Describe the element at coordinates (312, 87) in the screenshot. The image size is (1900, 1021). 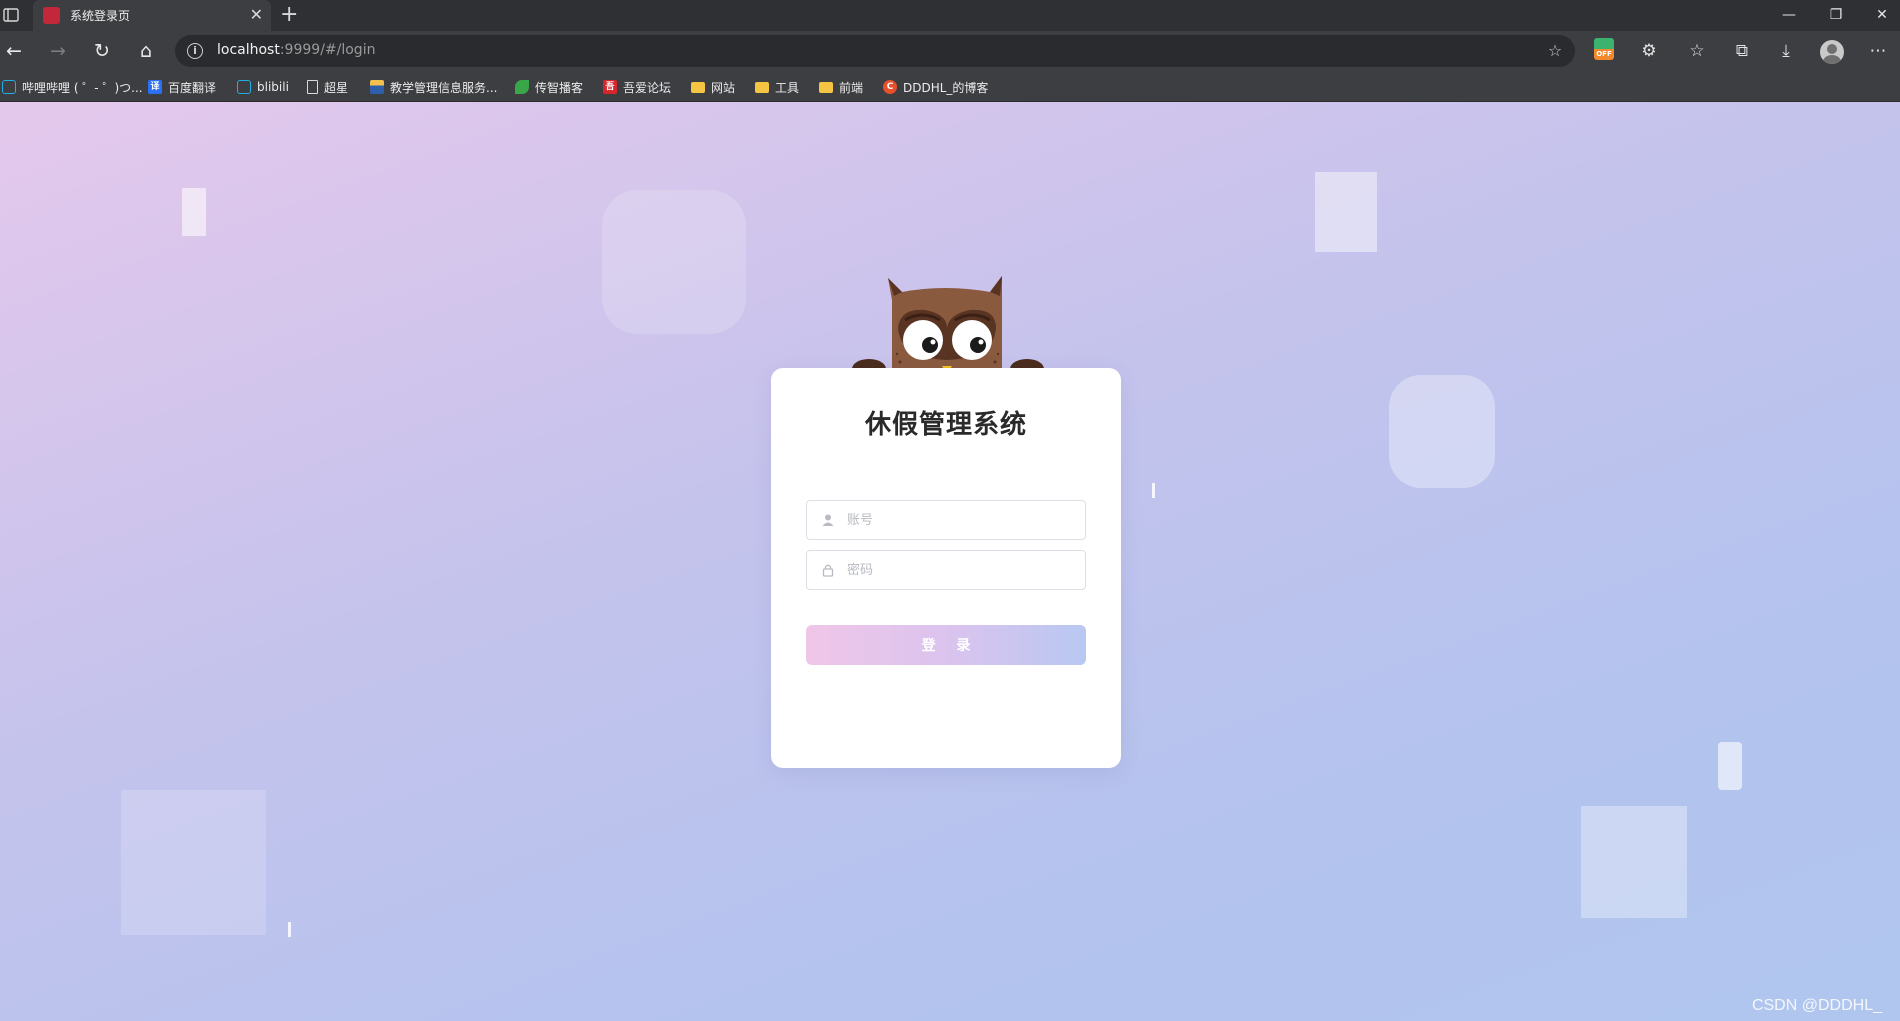
I see `page-icon` at that location.